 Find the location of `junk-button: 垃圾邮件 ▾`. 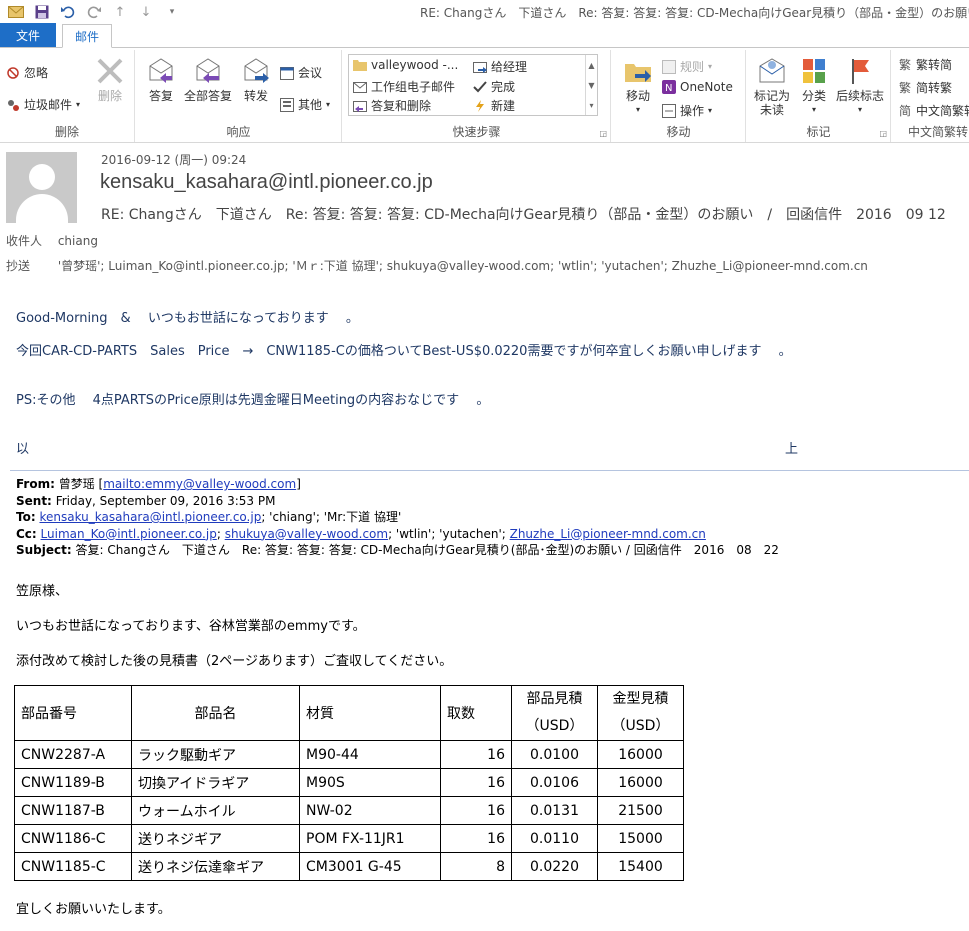

junk-button: 垃圾邮件 ▾ is located at coordinates (43, 104).